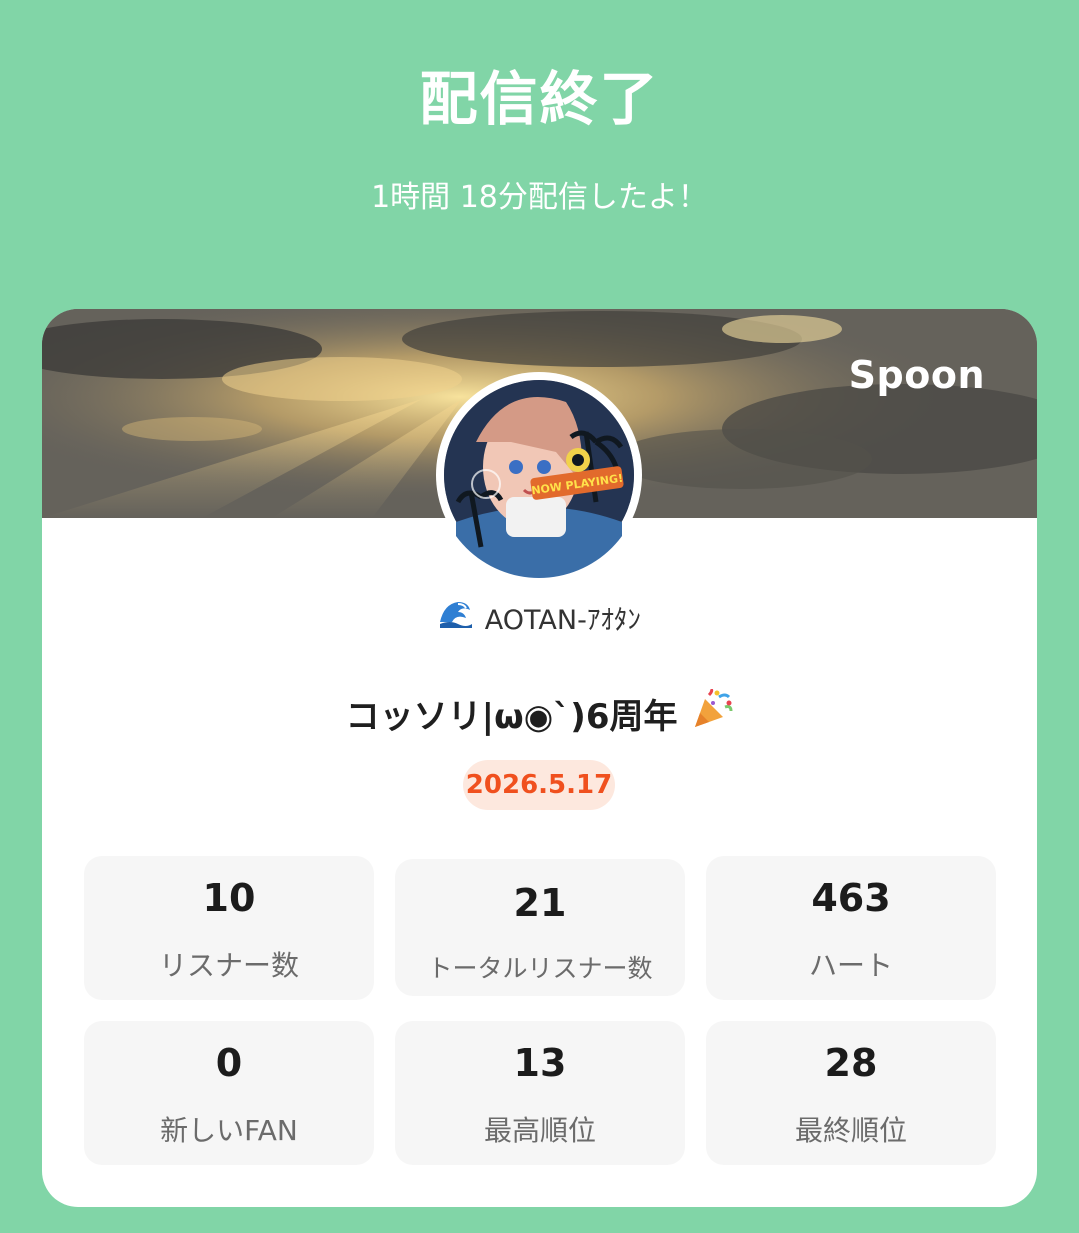 The height and width of the screenshot is (1233, 1079). Describe the element at coordinates (539, 1130) in the screenshot. I see `stat-label: 最高順位` at that location.